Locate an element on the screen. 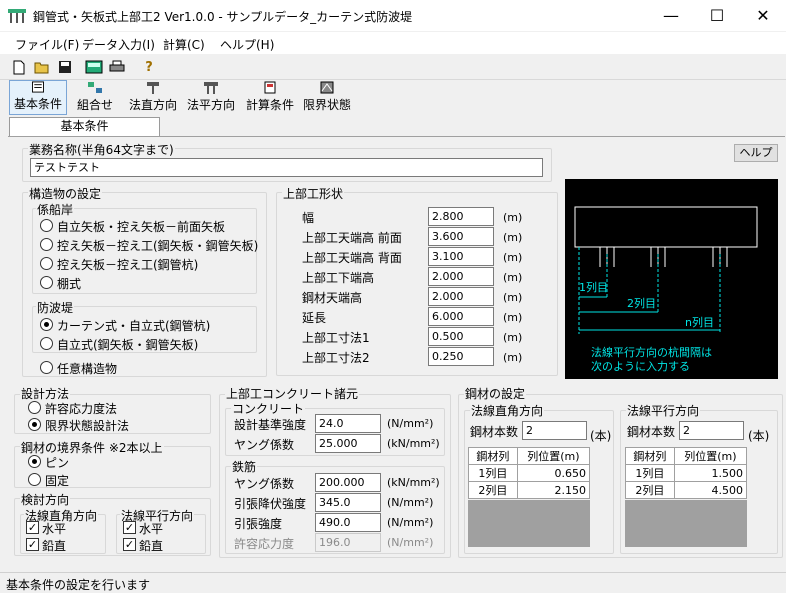 The image size is (786, 593). table-row: 1列目 0.650 is located at coordinates (529, 473).